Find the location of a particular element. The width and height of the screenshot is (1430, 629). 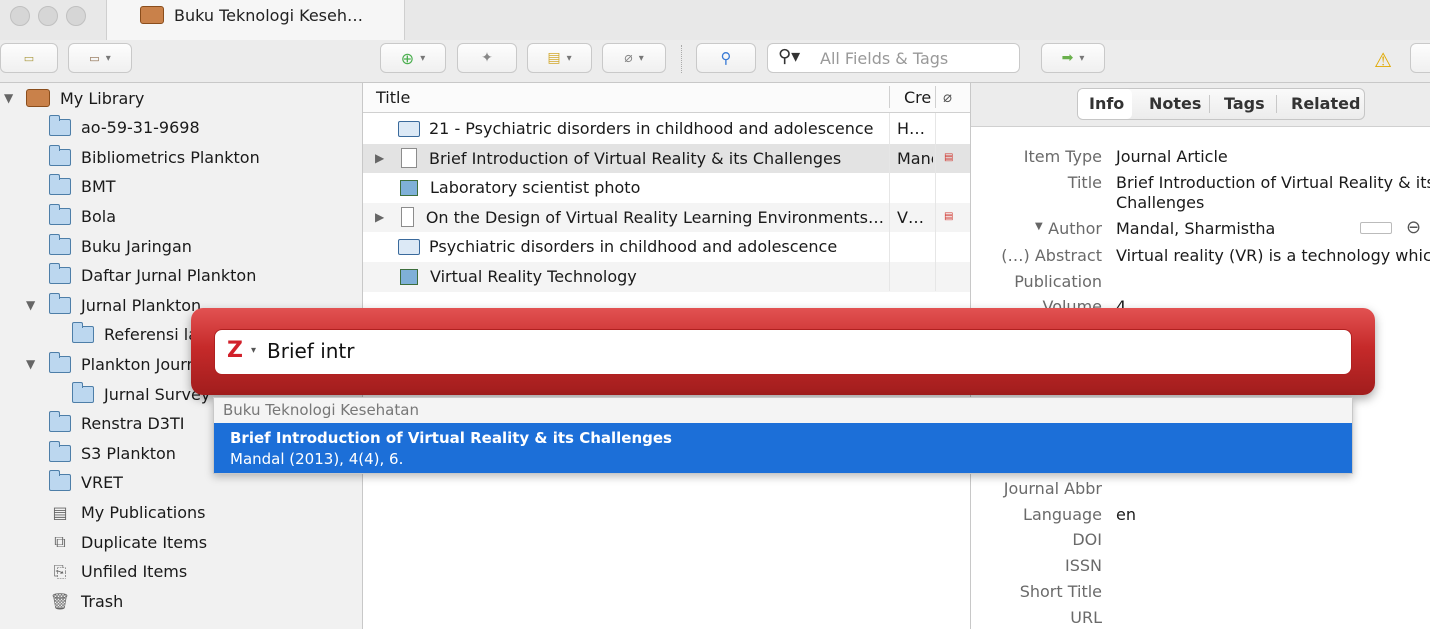

creator-column-header: Cre is located at coordinates (917, 97).